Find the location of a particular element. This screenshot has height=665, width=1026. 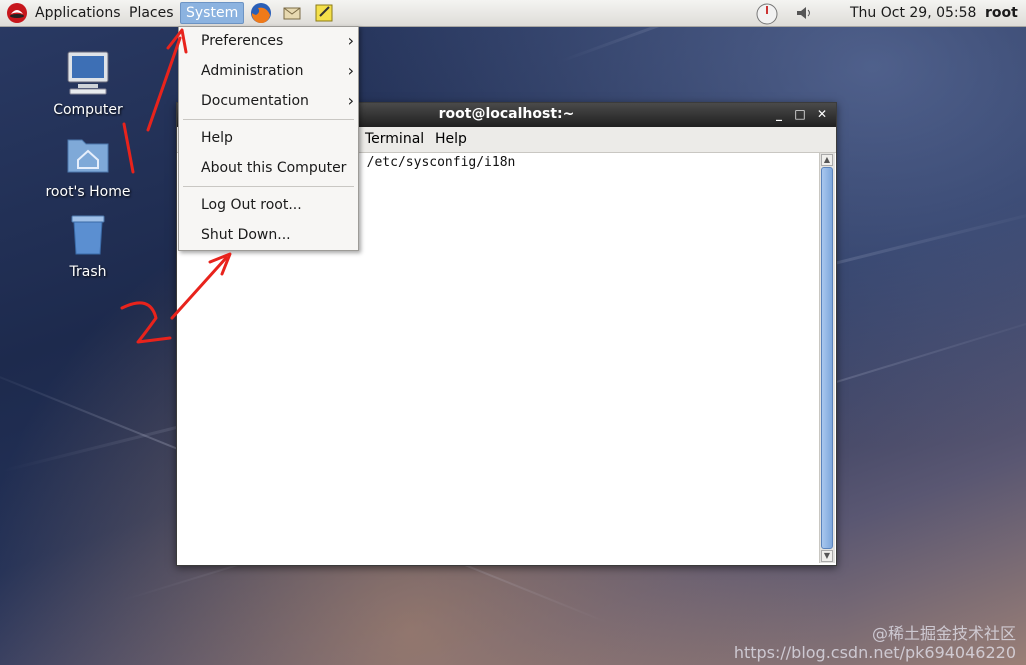

close-button: ✕ is located at coordinates (822, 114).